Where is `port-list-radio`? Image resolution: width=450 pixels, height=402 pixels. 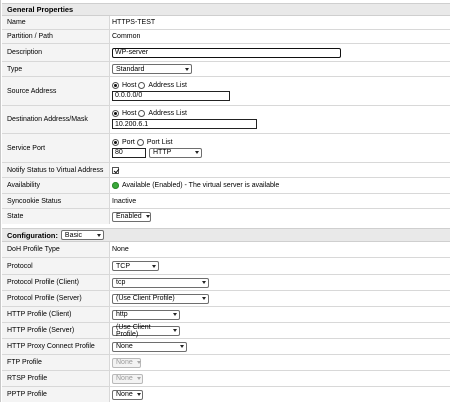
port-list-radio is located at coordinates (140, 142).